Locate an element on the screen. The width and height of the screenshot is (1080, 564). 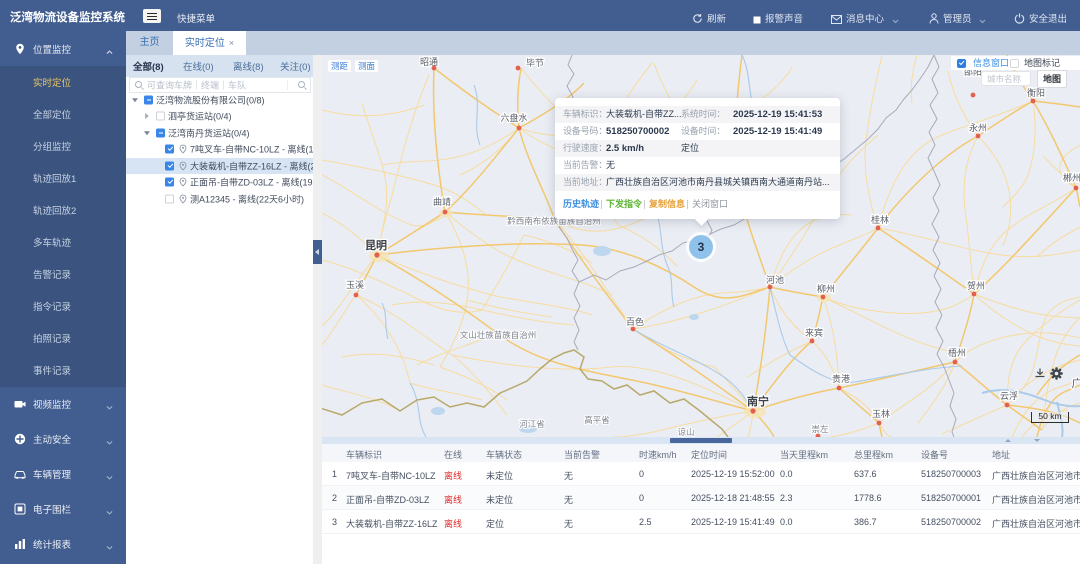
svg-text: 柳州 is located at coordinates (826, 288).